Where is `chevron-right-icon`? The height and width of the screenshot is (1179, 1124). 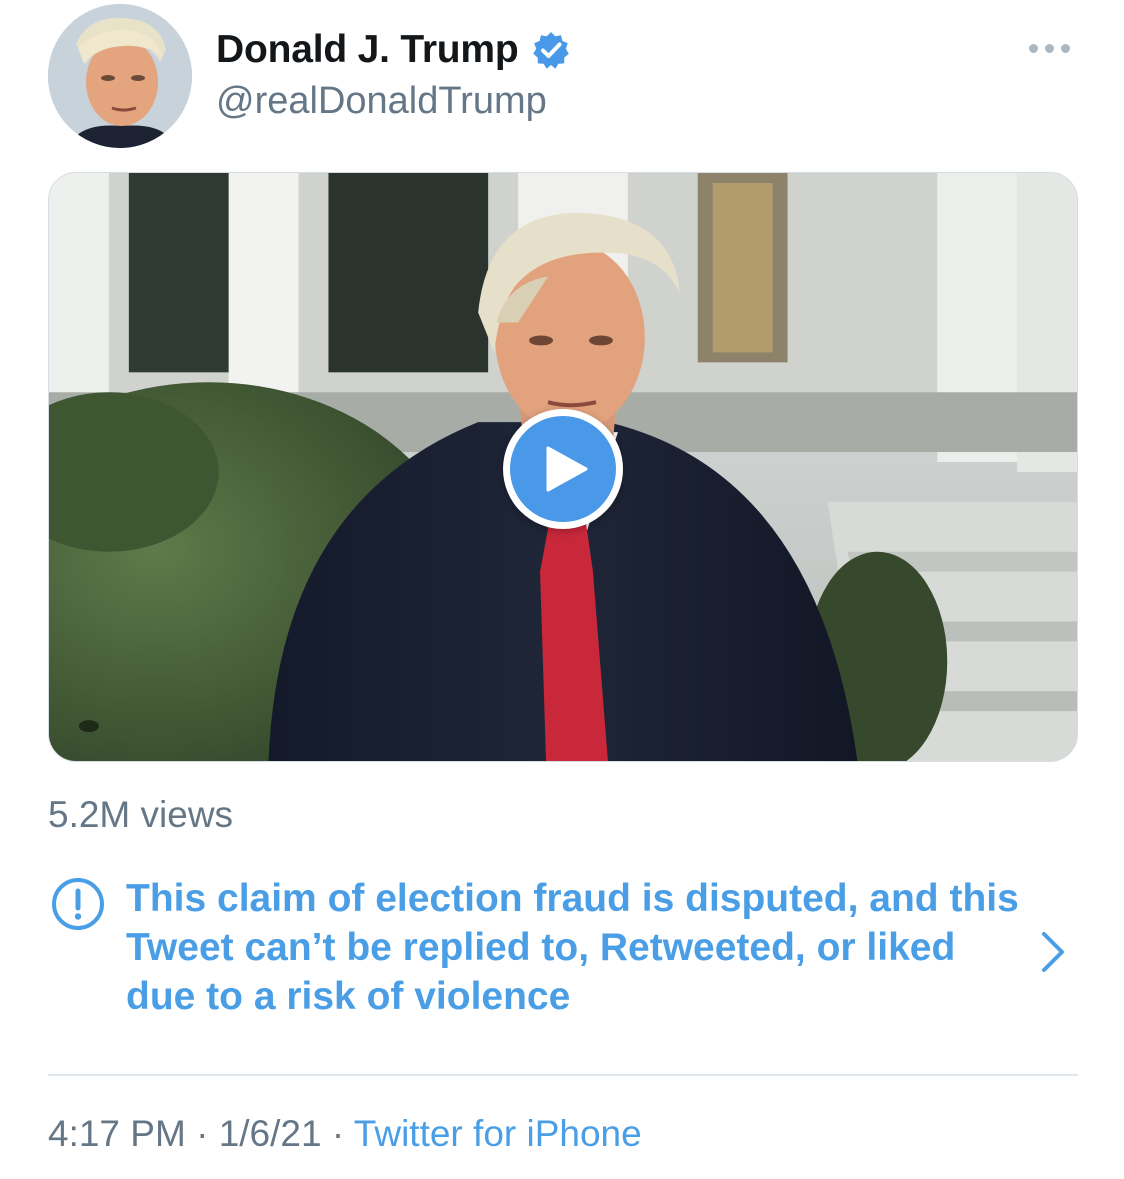 chevron-right-icon is located at coordinates (1053, 952).